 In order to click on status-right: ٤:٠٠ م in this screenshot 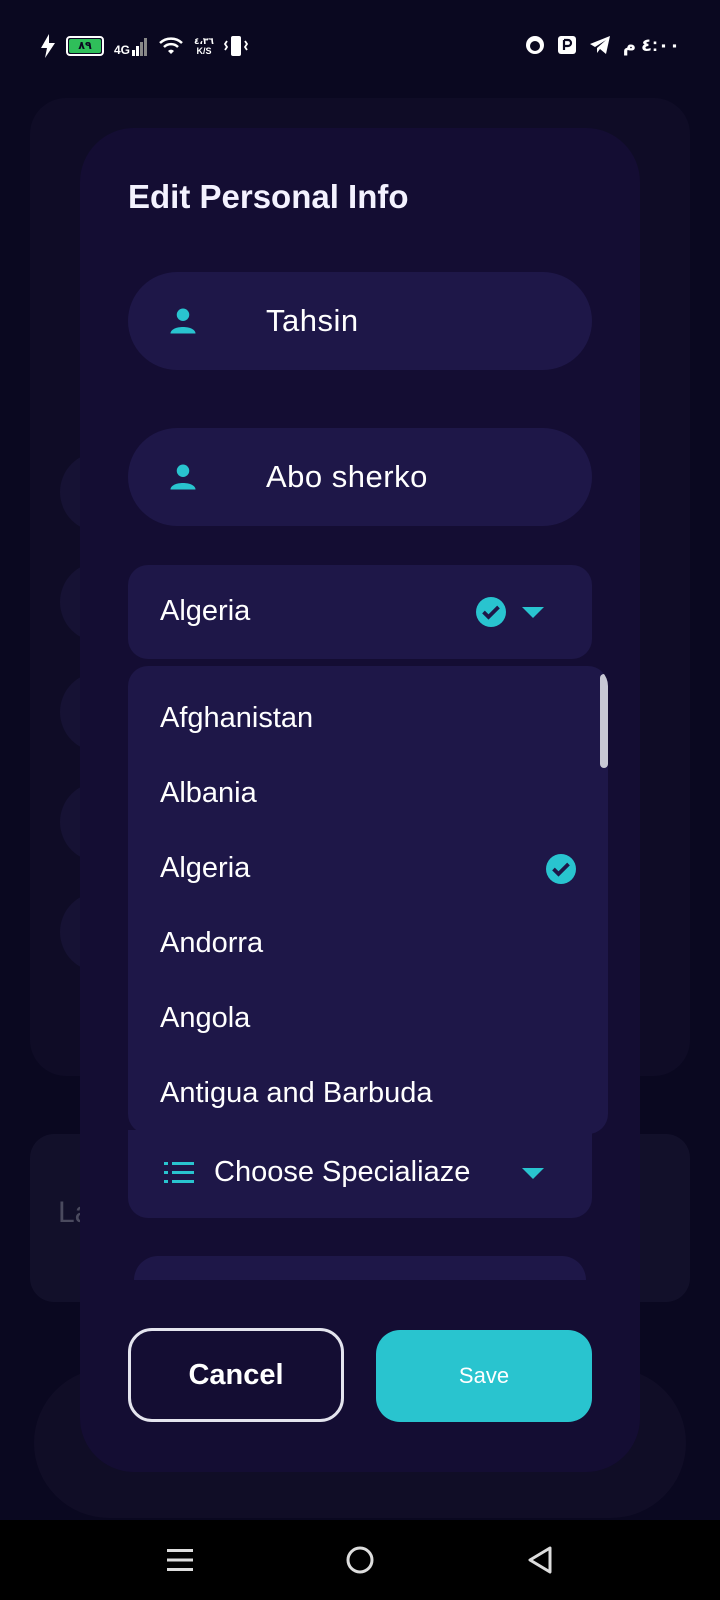, I will do `click(602, 45)`.